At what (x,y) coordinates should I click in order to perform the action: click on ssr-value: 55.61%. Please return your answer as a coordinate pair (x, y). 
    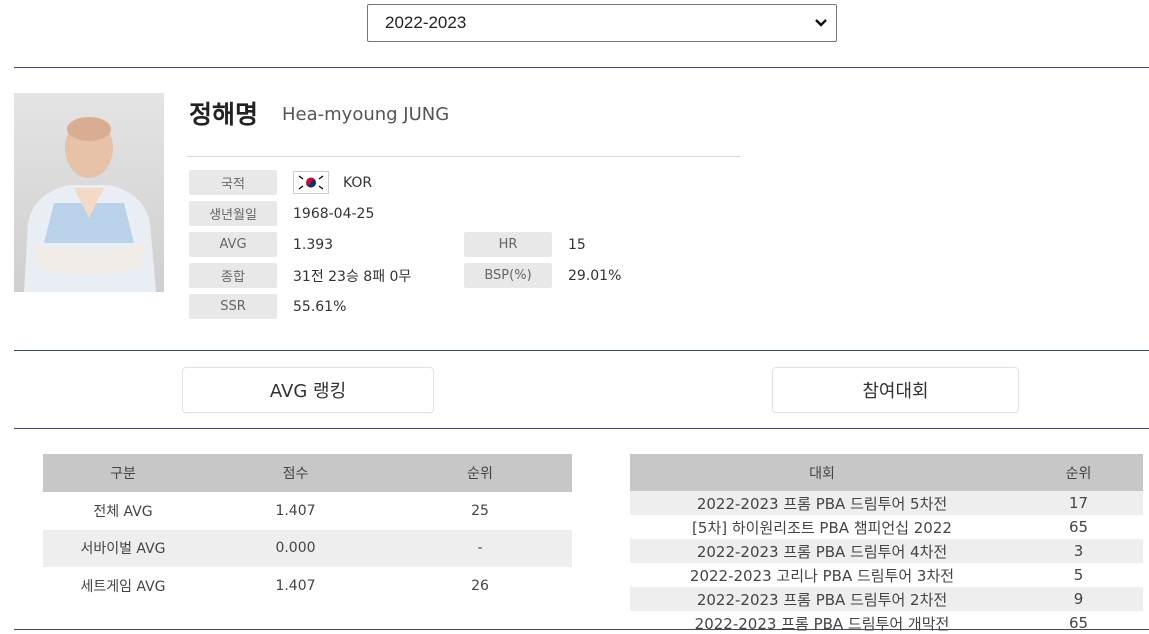
    Looking at the image, I should click on (320, 306).